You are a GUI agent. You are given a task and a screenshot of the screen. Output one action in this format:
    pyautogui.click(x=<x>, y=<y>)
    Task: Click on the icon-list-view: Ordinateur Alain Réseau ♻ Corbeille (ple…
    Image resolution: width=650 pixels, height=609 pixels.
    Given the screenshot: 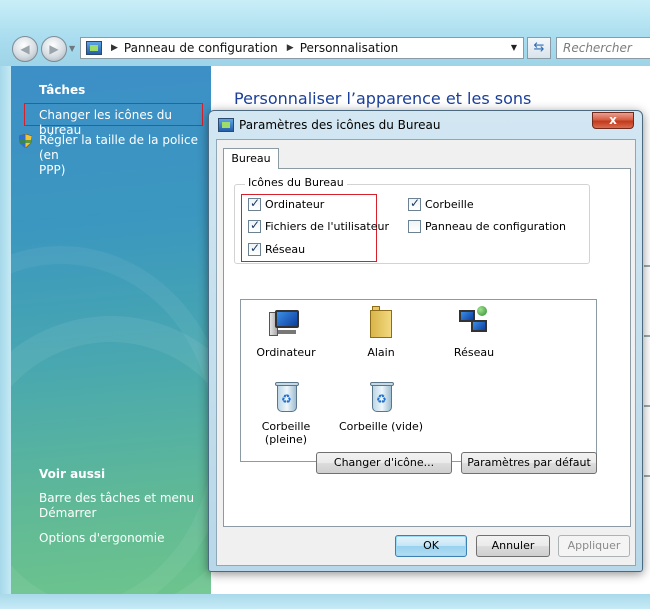 What is the action you would take?
    pyautogui.click(x=418, y=380)
    